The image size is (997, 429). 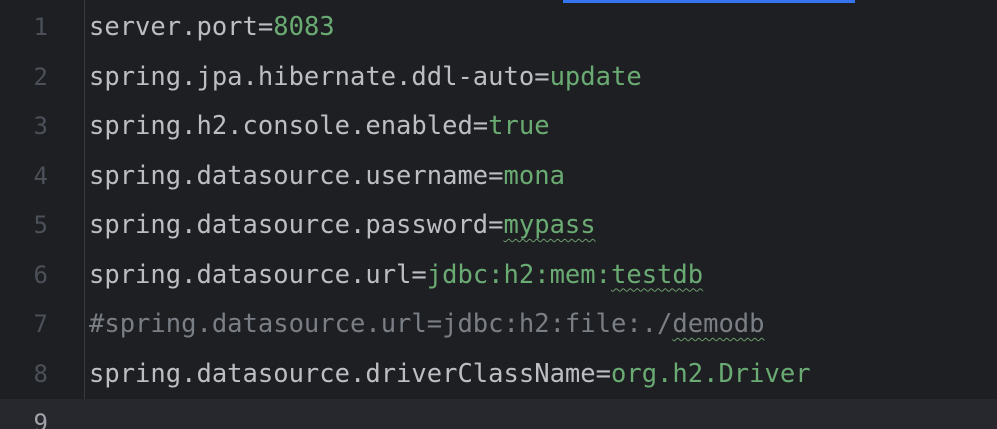 I want to click on line-number: 5, so click(x=40, y=225).